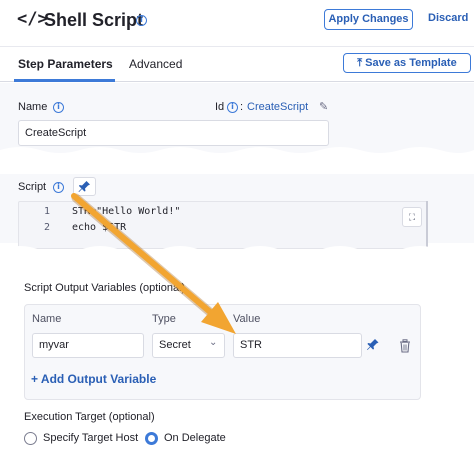 This screenshot has height=464, width=474. What do you see at coordinates (323, 106) in the screenshot?
I see `pencil-icon: ✎` at bounding box center [323, 106].